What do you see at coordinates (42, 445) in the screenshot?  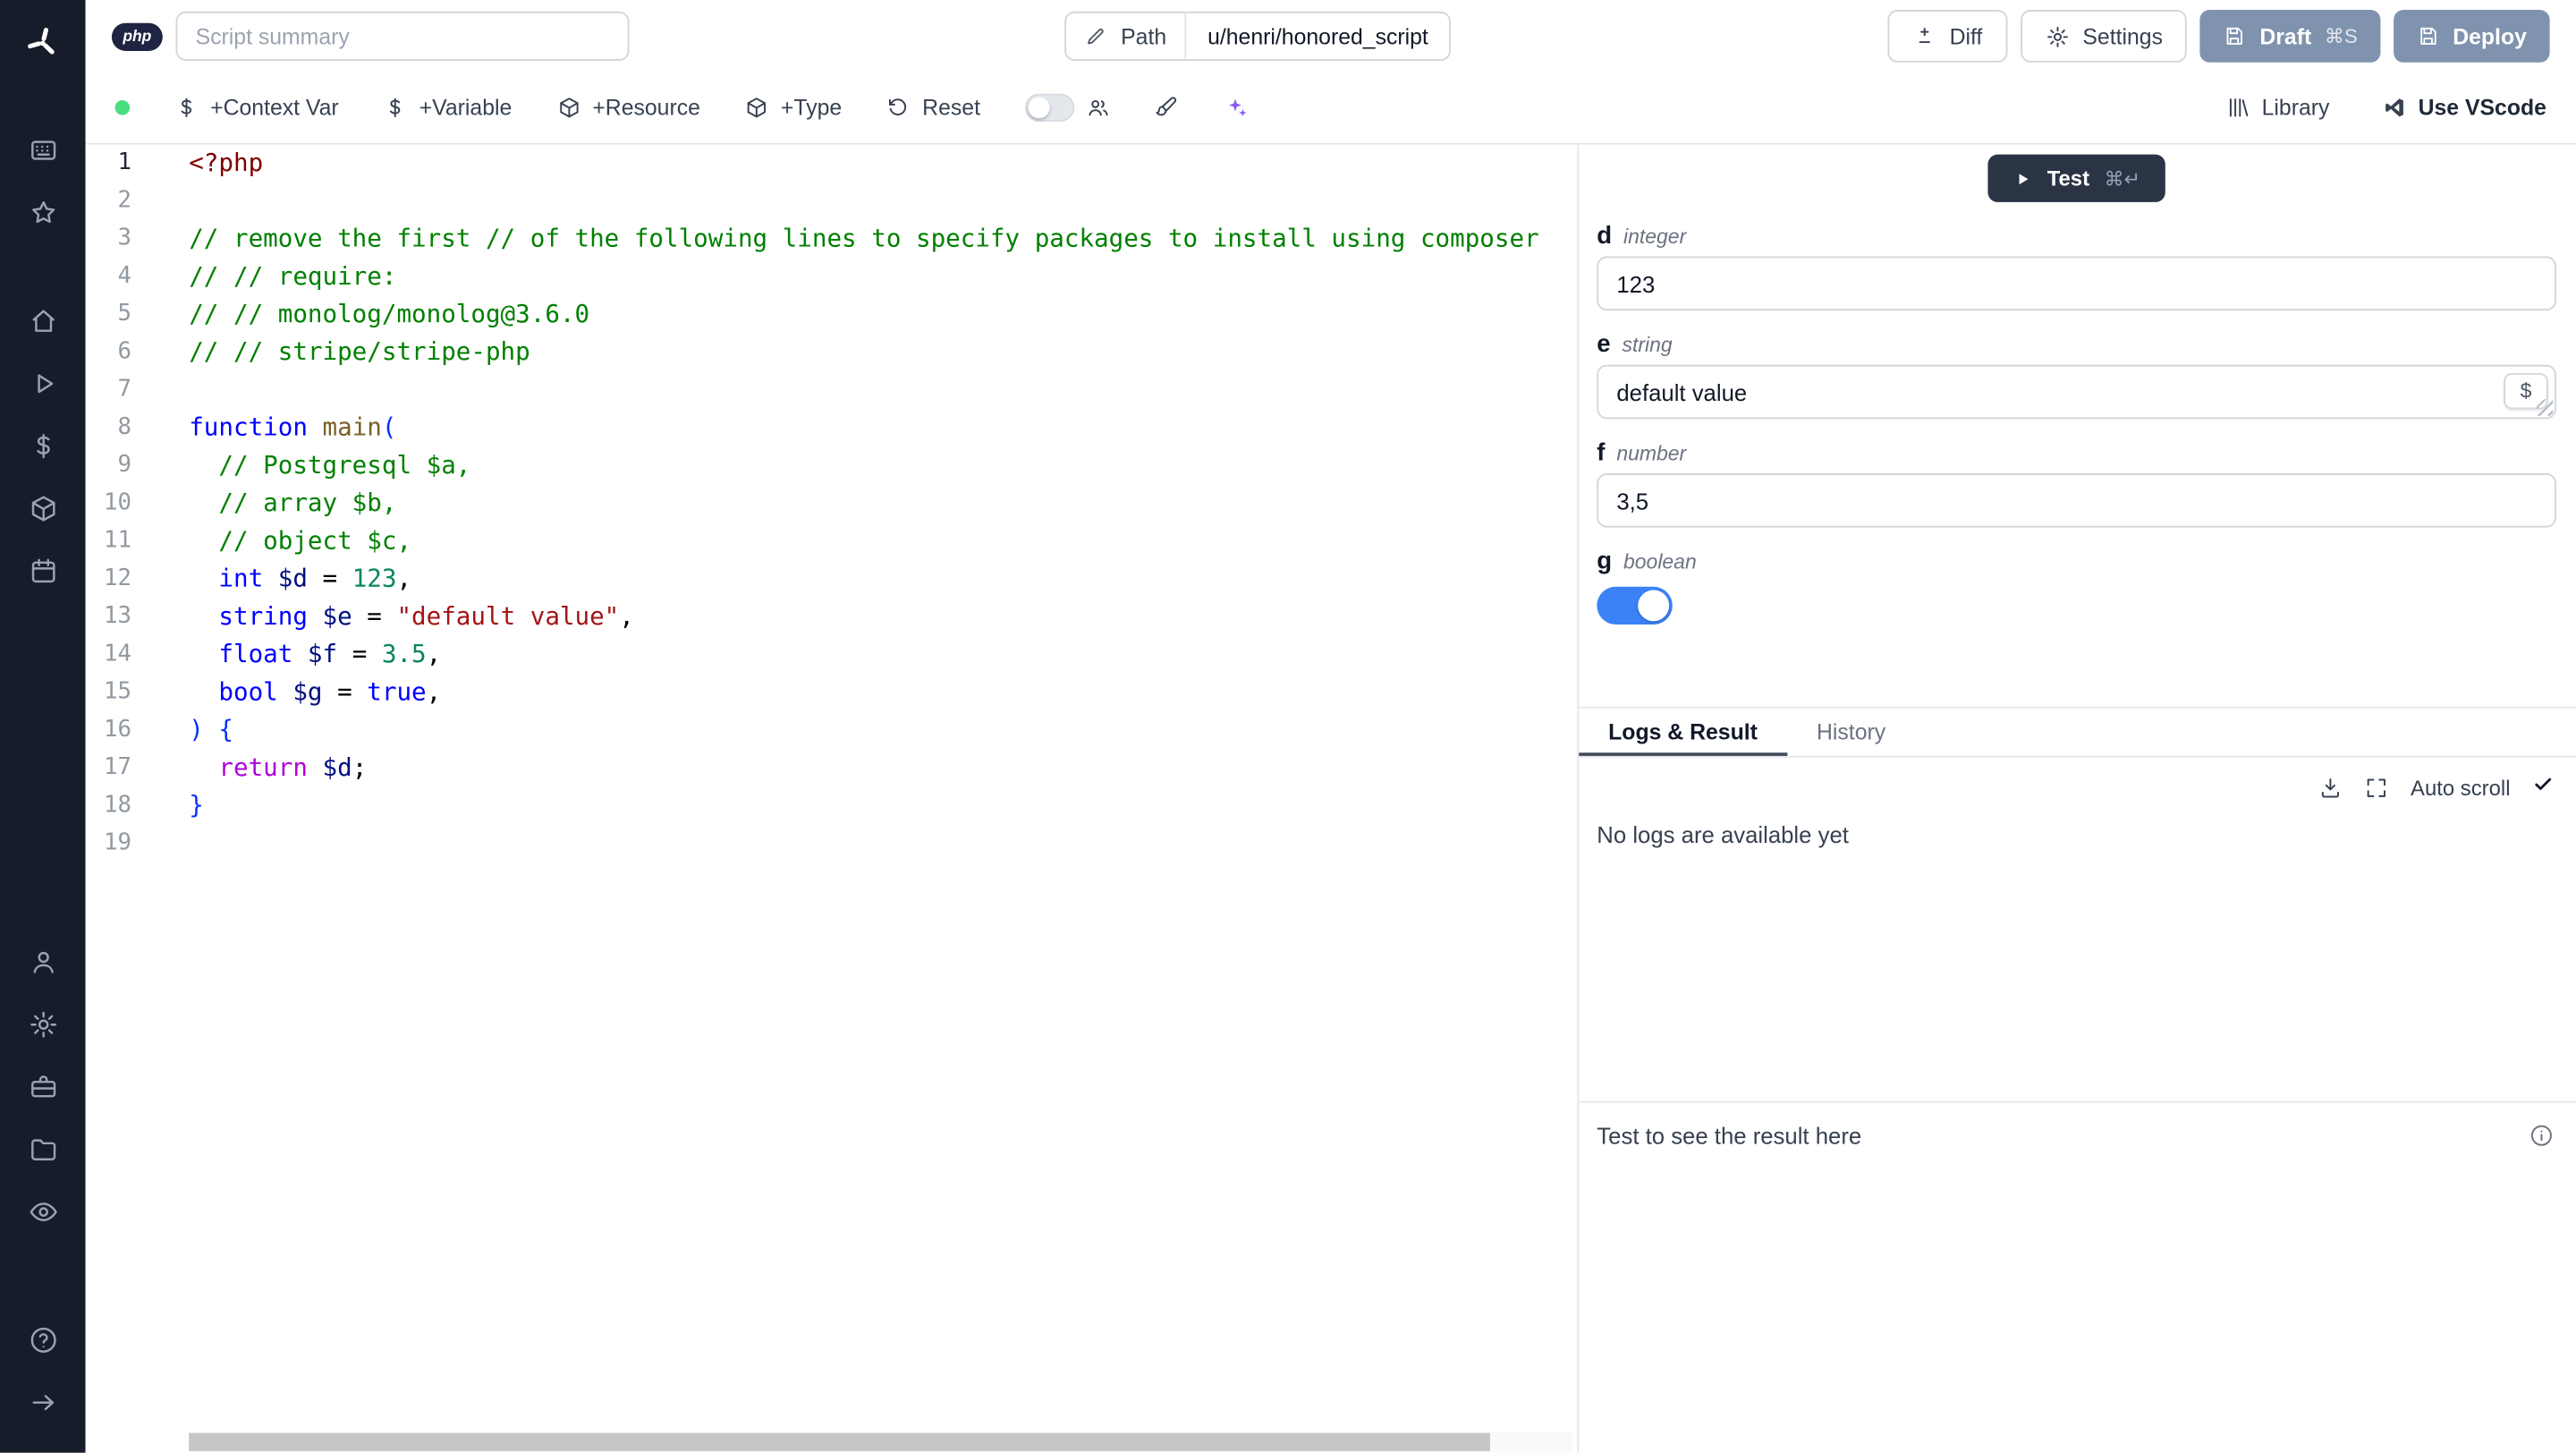 I see `sidebar-item-variables` at bounding box center [42, 445].